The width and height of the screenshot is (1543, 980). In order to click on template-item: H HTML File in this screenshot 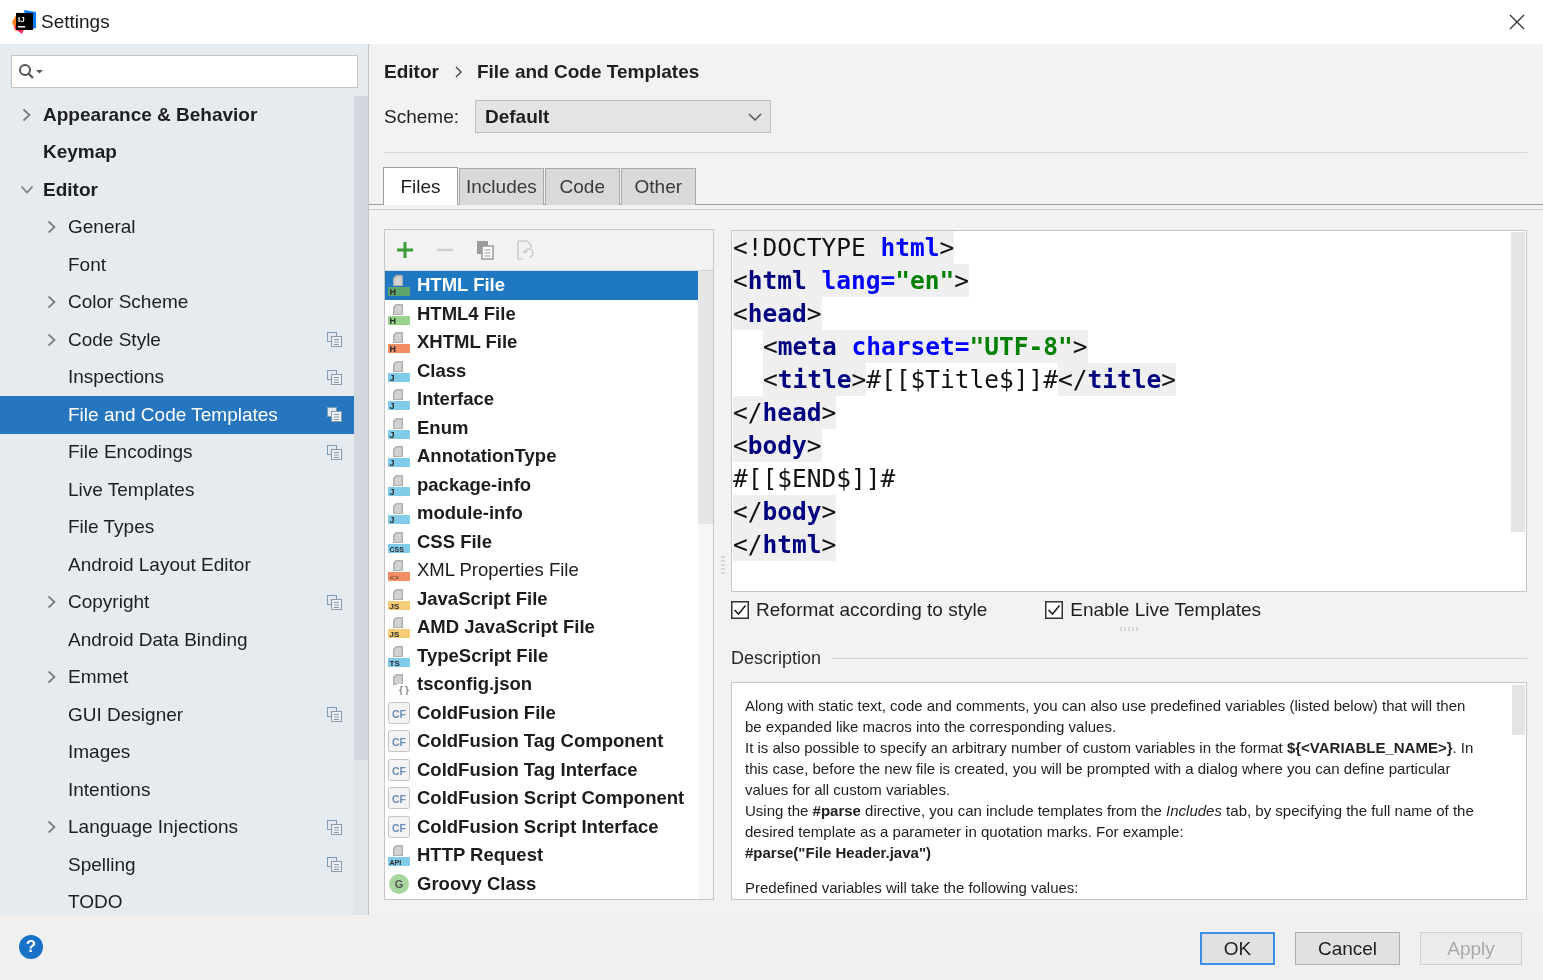, I will do `click(541, 285)`.